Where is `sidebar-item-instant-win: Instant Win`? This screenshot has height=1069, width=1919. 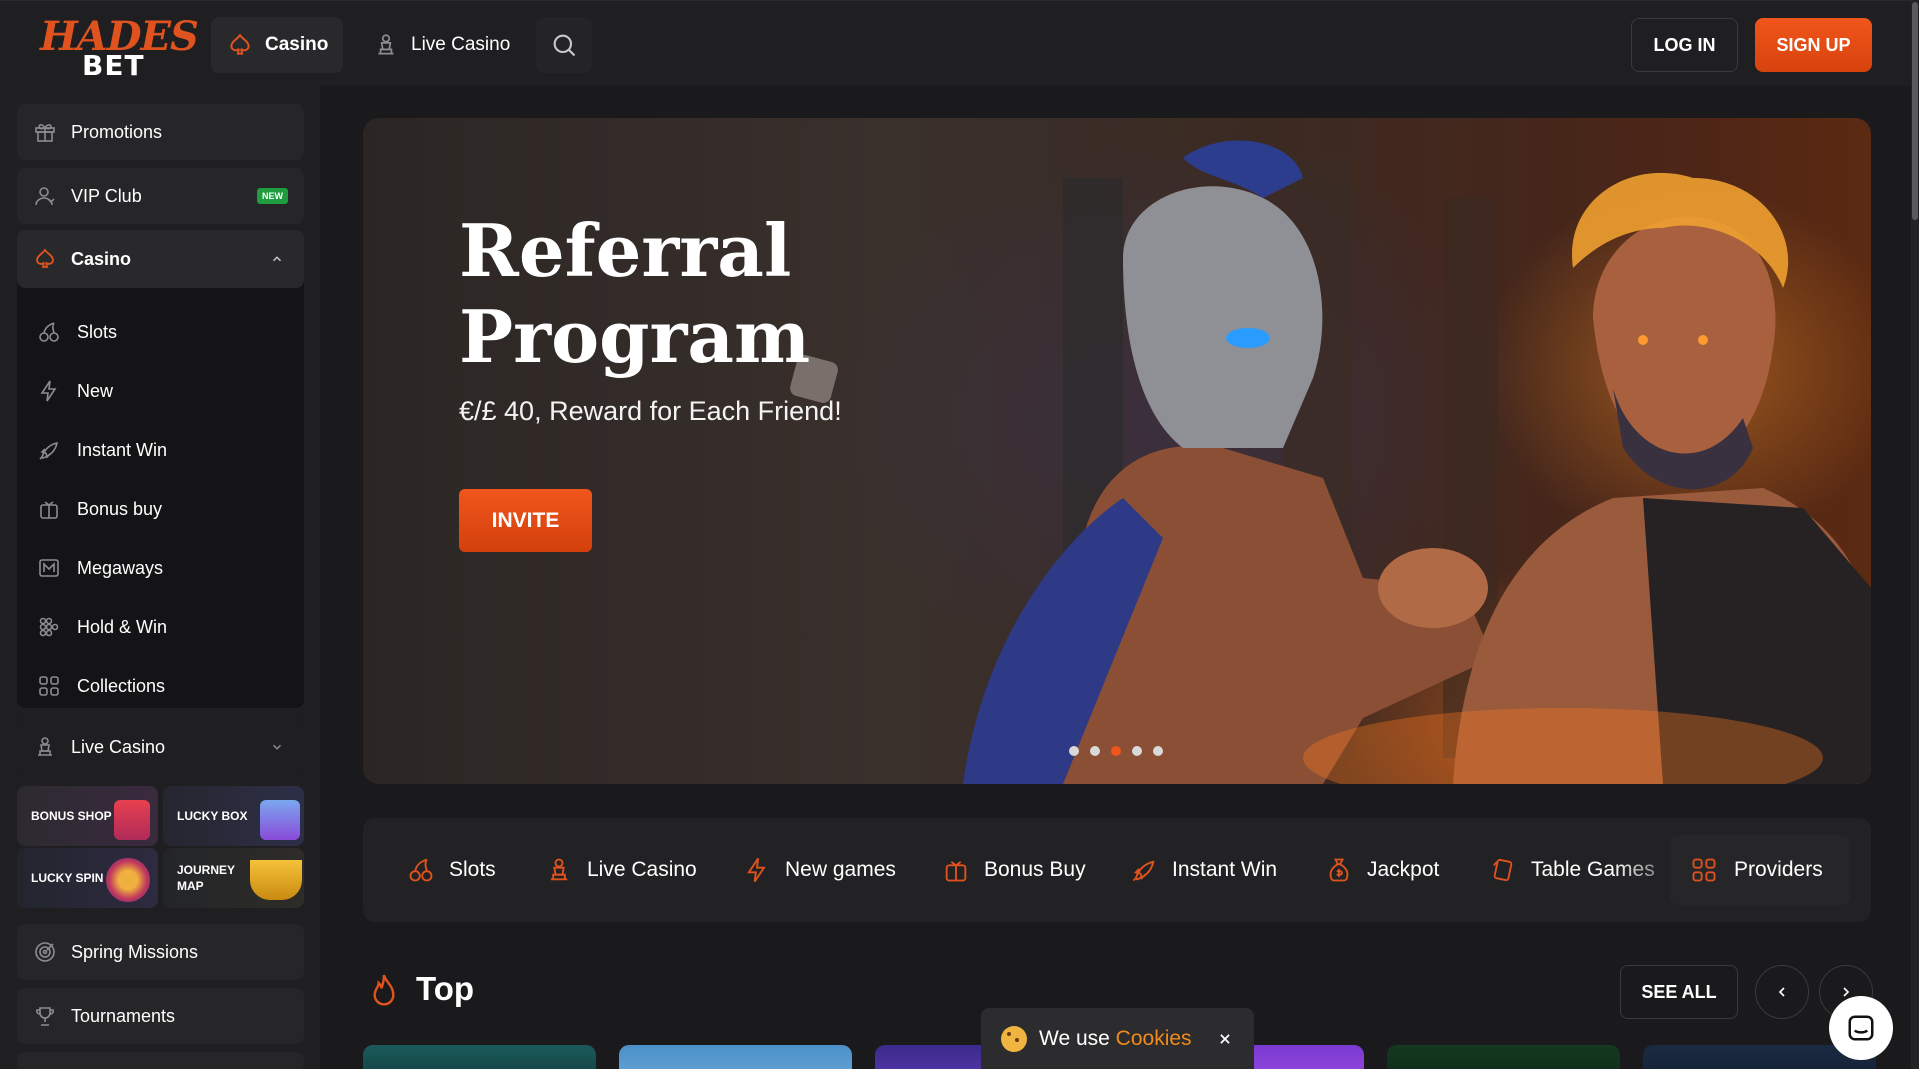
sidebar-item-instant-win: Instant Win is located at coordinates (102, 450).